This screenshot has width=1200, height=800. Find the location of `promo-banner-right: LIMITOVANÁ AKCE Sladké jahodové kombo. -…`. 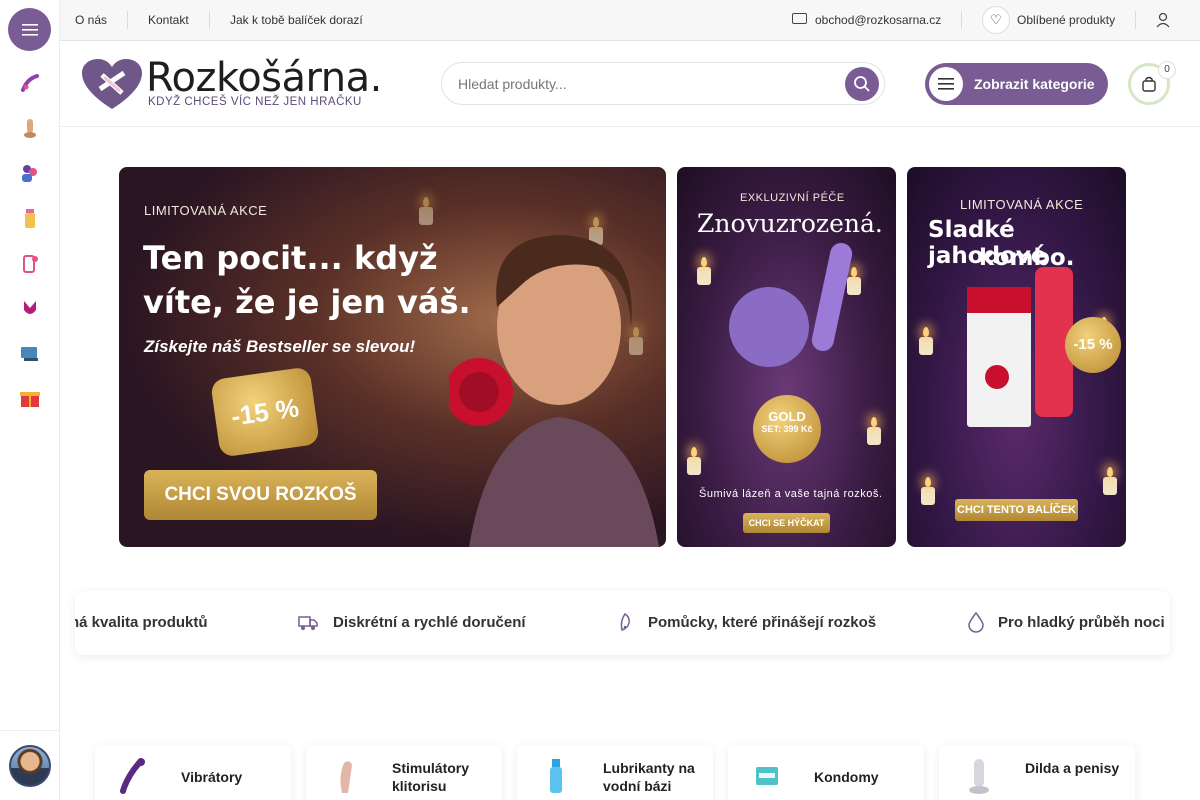

promo-banner-right: LIMITOVANÁ AKCE Sladké jahodové kombo. -… is located at coordinates (1016, 357).